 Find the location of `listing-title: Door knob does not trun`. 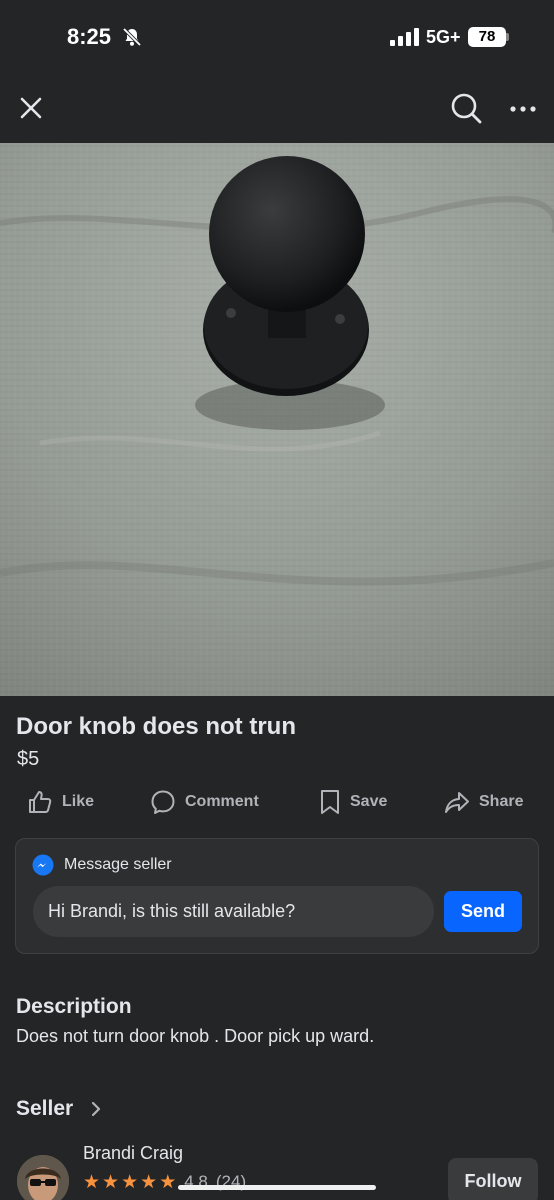

listing-title: Door knob does not trun is located at coordinates (156, 726).